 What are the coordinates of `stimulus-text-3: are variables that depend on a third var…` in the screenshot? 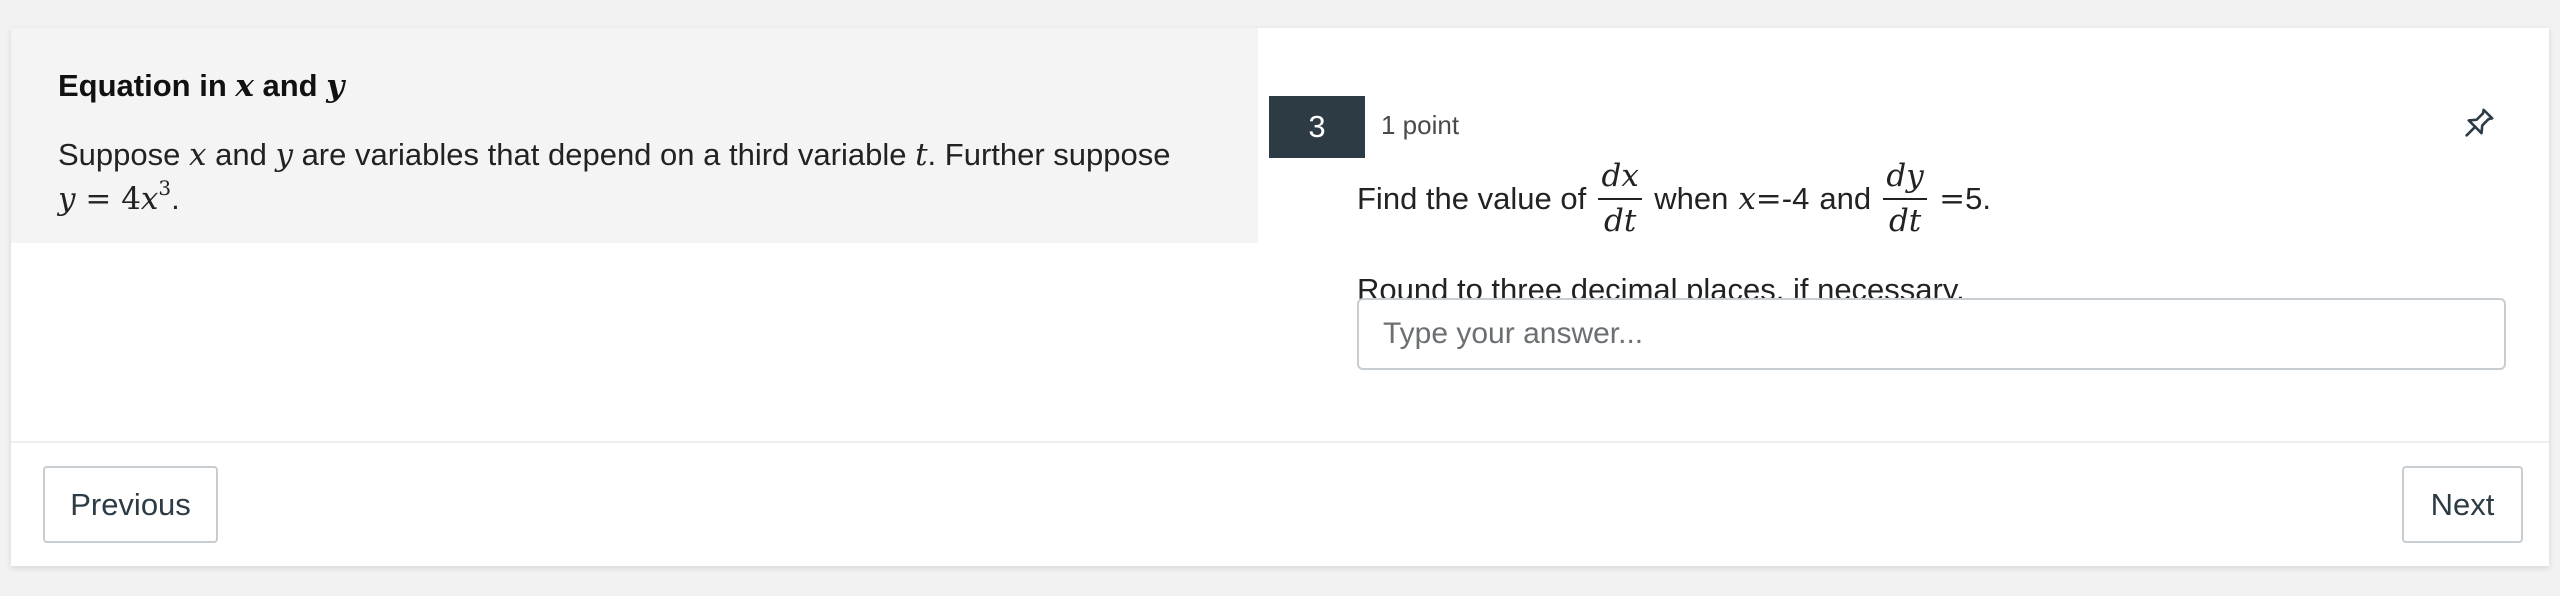 It's located at (604, 154).